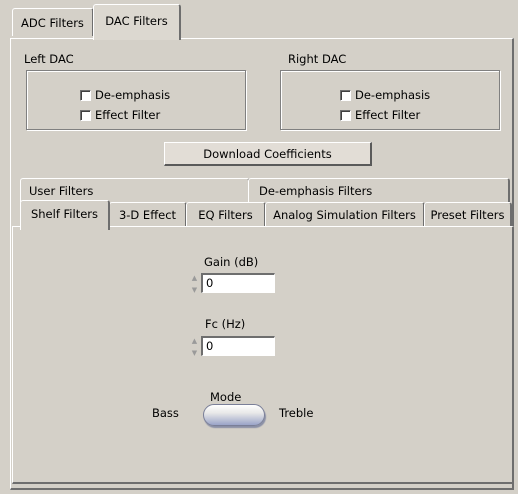 The height and width of the screenshot is (494, 518). I want to click on left-deemphasis-checkbox: De-emphasis, so click(125, 95).